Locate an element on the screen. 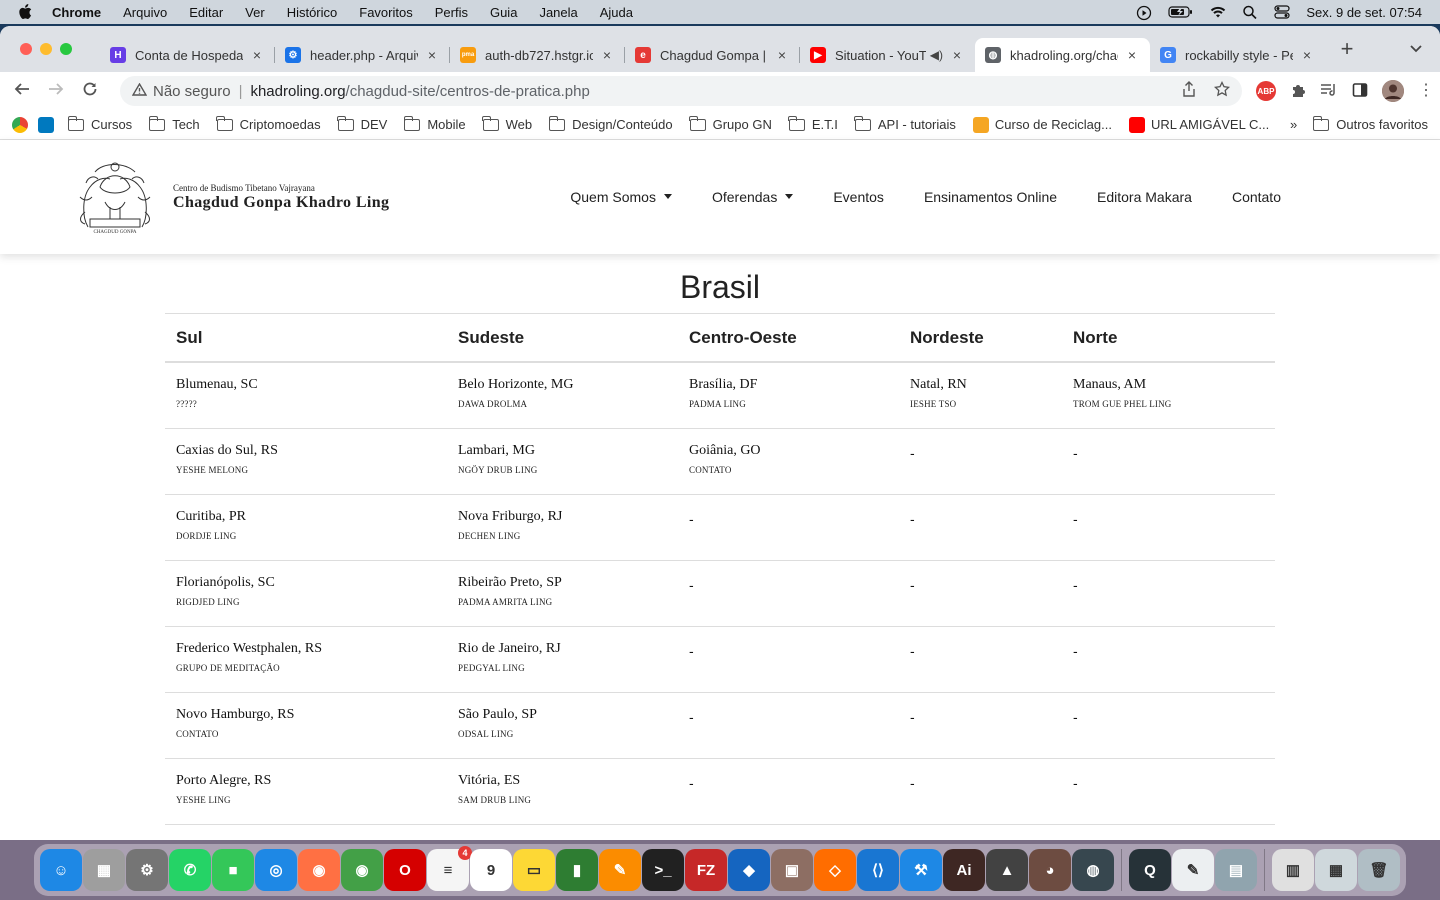 This screenshot has height=900, width=1440. center-name-link: ????? is located at coordinates (311, 404).